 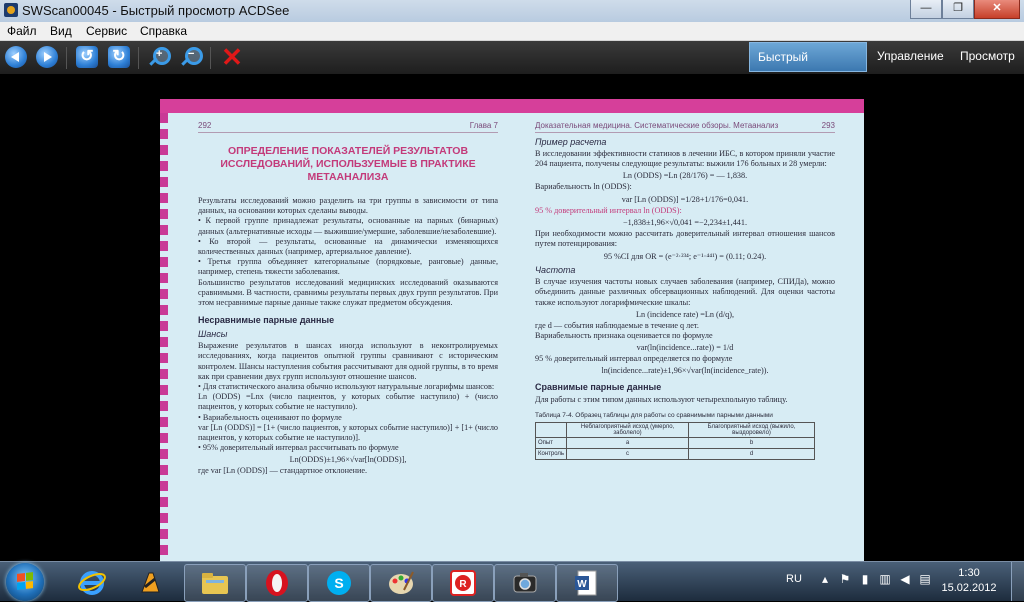 I want to click on taskbar-foxit: R, so click(x=463, y=583).